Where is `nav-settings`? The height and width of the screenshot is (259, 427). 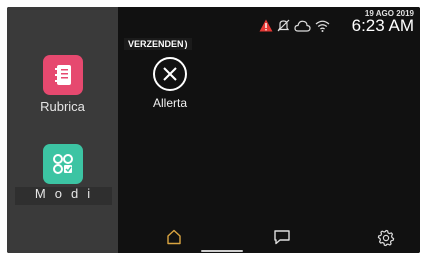 nav-settings is located at coordinates (386, 240).